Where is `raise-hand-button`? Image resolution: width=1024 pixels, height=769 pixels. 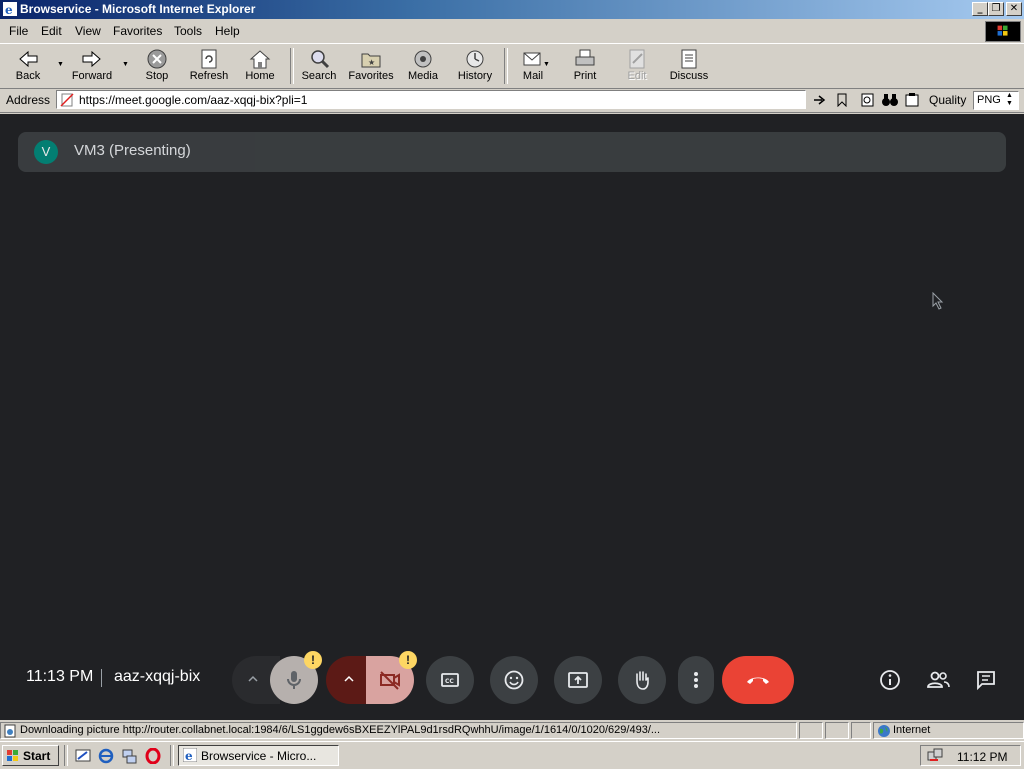
raise-hand-button is located at coordinates (642, 680).